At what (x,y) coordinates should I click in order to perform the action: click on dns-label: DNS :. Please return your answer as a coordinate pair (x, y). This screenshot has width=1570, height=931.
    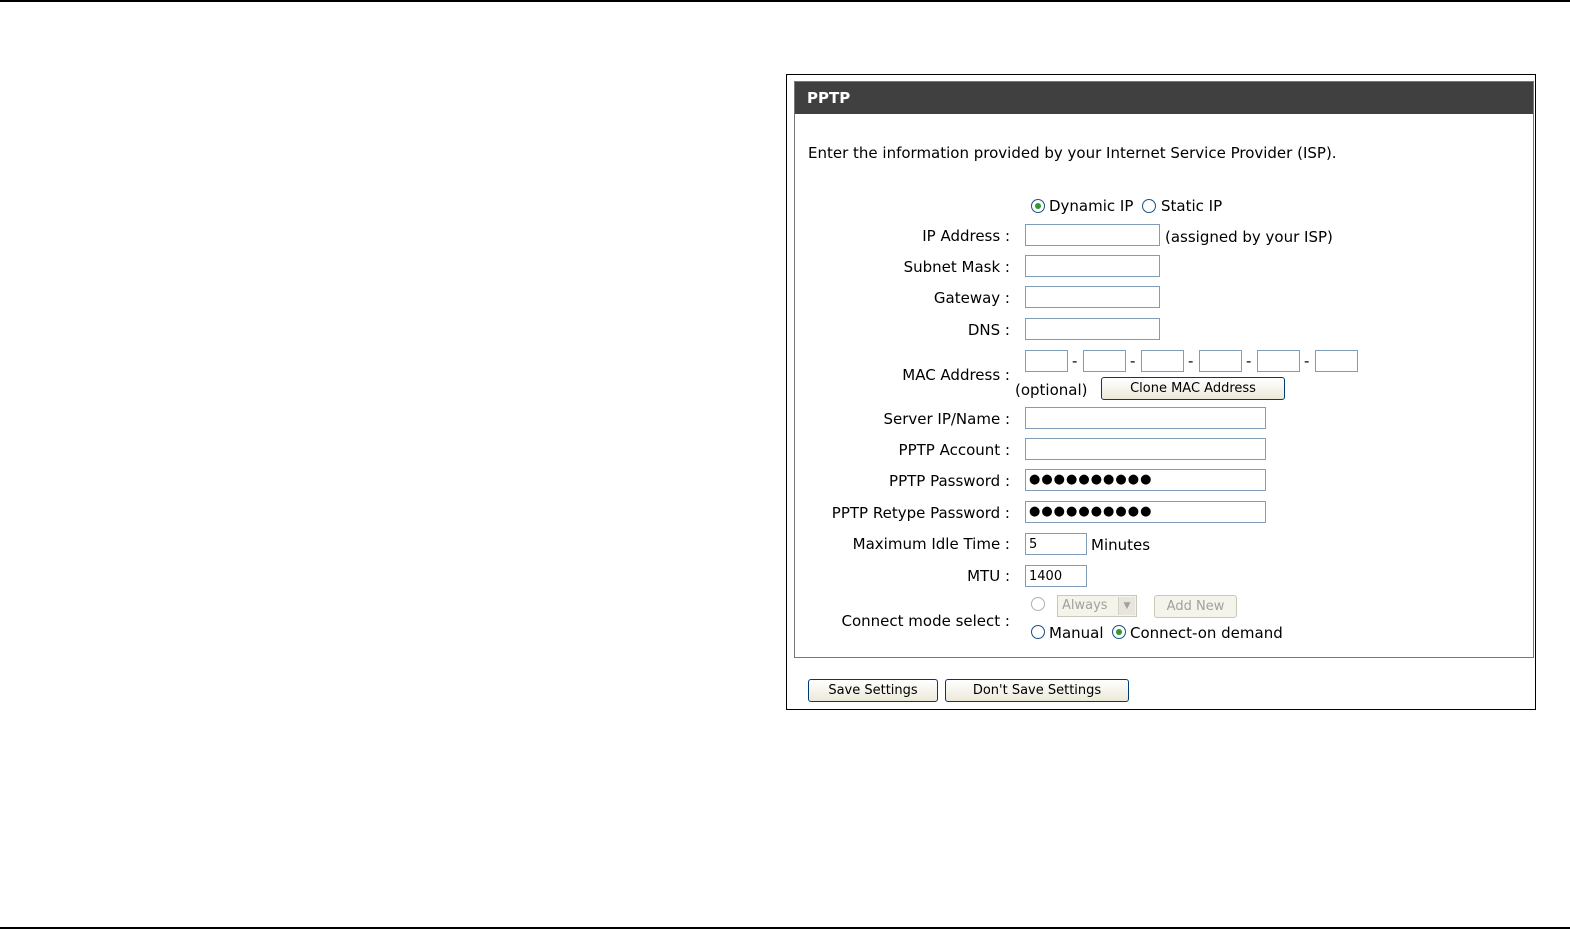
    Looking at the image, I should click on (988, 330).